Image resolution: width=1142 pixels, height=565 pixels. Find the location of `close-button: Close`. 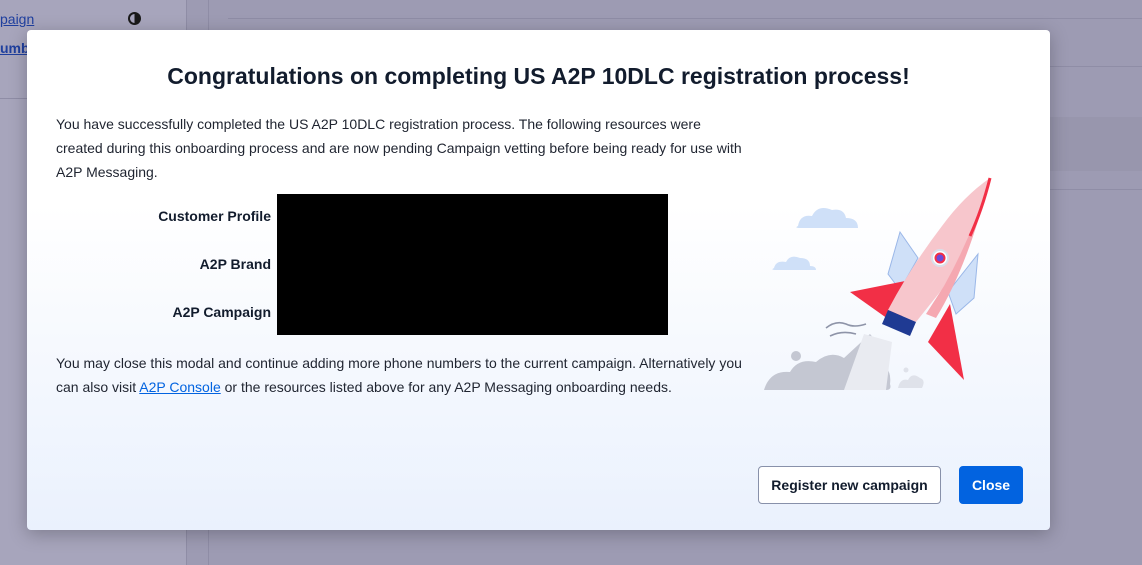

close-button: Close is located at coordinates (991, 485).